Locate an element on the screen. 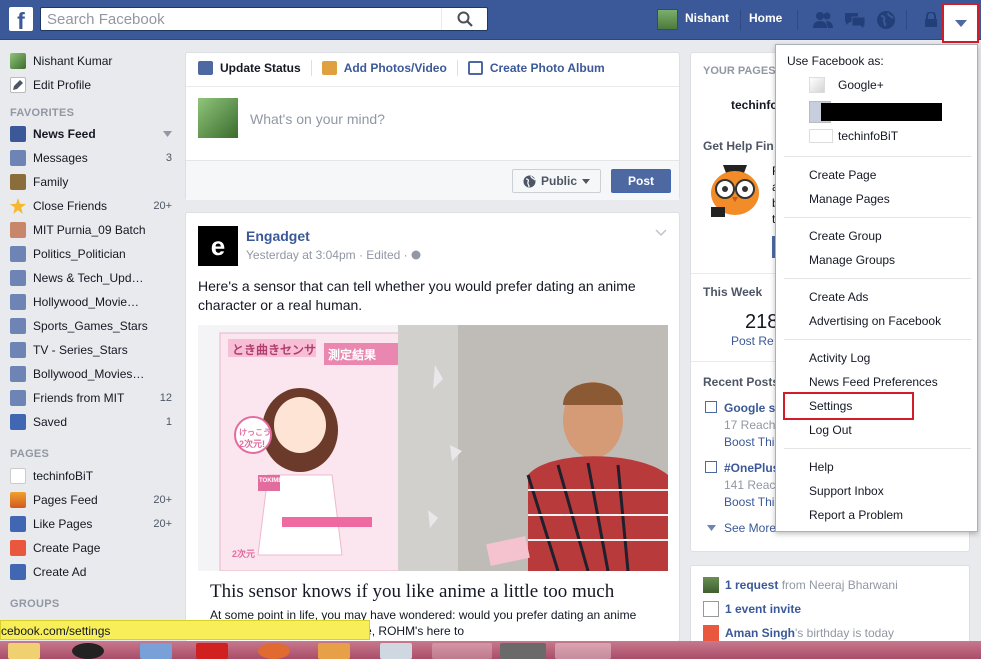 Image resolution: width=981 pixels, height=659 pixels. sidebar-item-mit-purnia: MIT Purnia_09 Batch is located at coordinates (91, 230).